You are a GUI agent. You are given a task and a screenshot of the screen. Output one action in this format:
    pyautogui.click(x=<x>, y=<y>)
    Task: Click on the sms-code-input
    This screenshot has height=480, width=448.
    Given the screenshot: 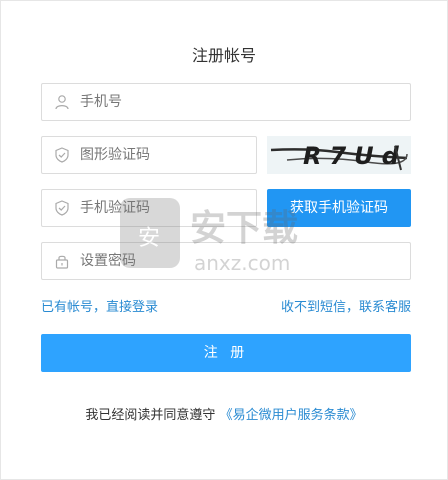 What is the action you would take?
    pyautogui.click(x=163, y=208)
    